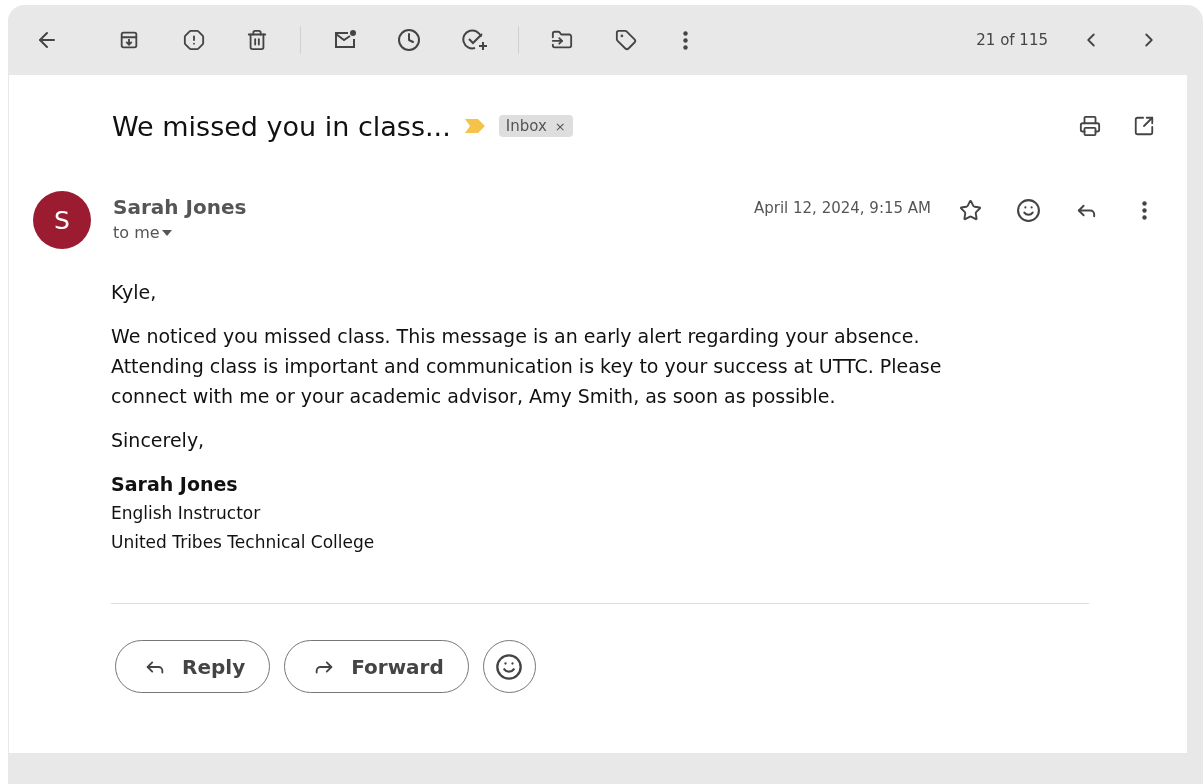 The image size is (1203, 784). I want to click on check-plus-icon, so click(475, 40).